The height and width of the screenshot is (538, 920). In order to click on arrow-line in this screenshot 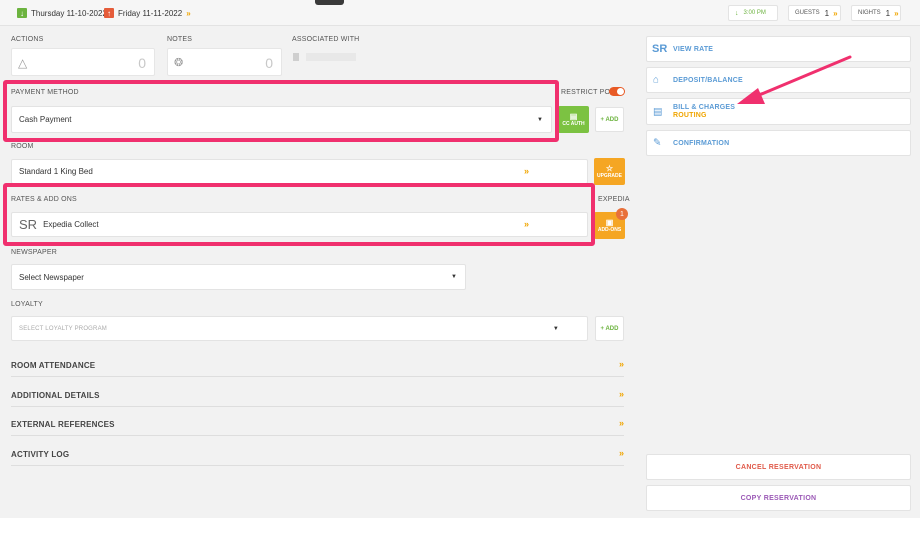, I will do `click(801, 77)`.